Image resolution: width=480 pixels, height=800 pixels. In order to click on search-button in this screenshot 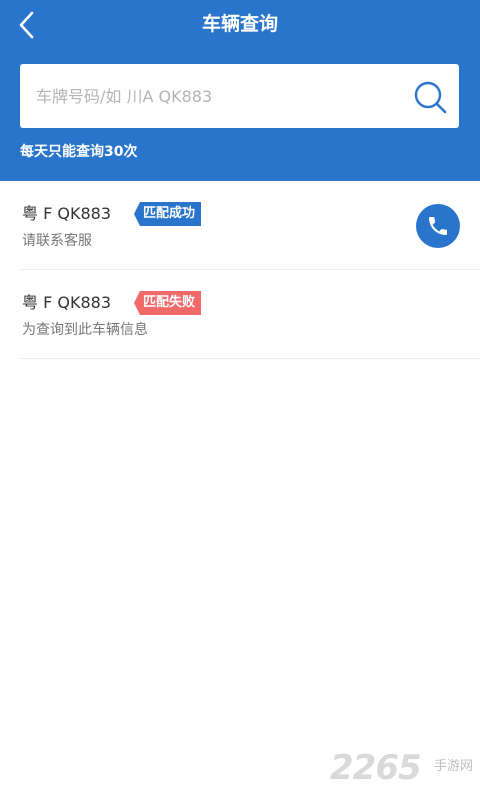, I will do `click(430, 97)`.